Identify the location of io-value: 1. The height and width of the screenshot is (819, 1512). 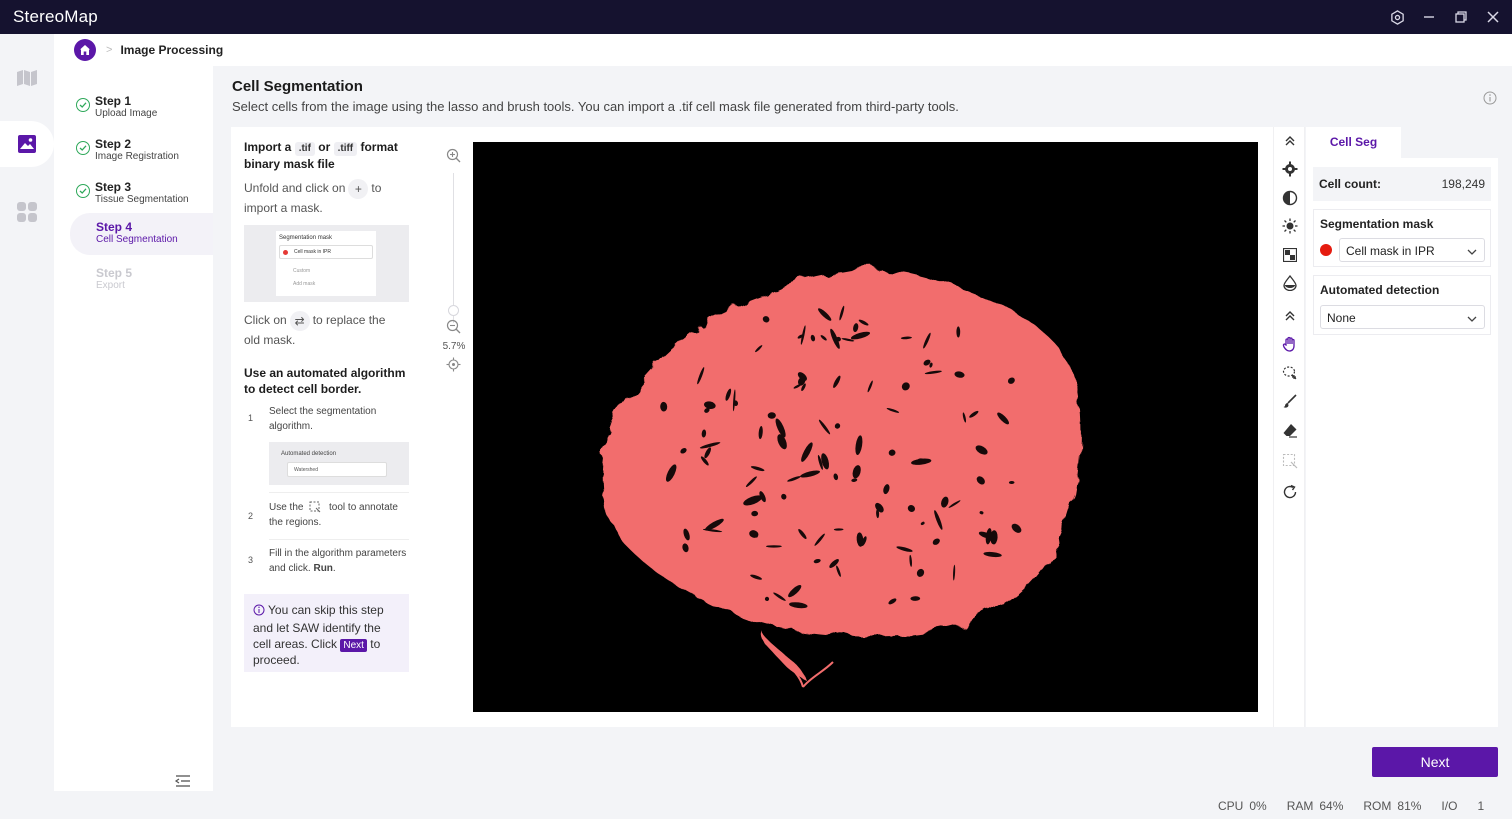
(1481, 806).